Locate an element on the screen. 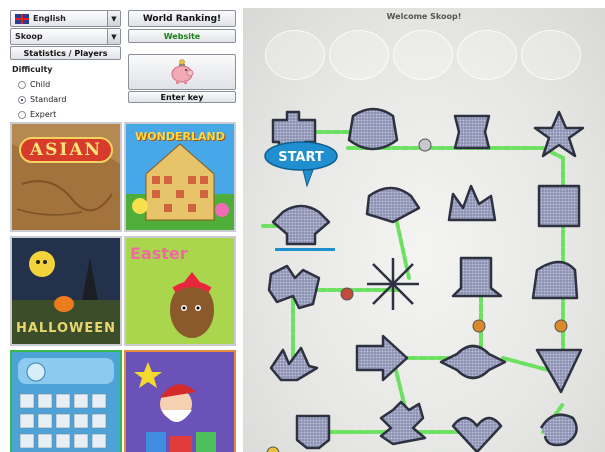  statistics-button: Statistics / Players is located at coordinates (65, 53).